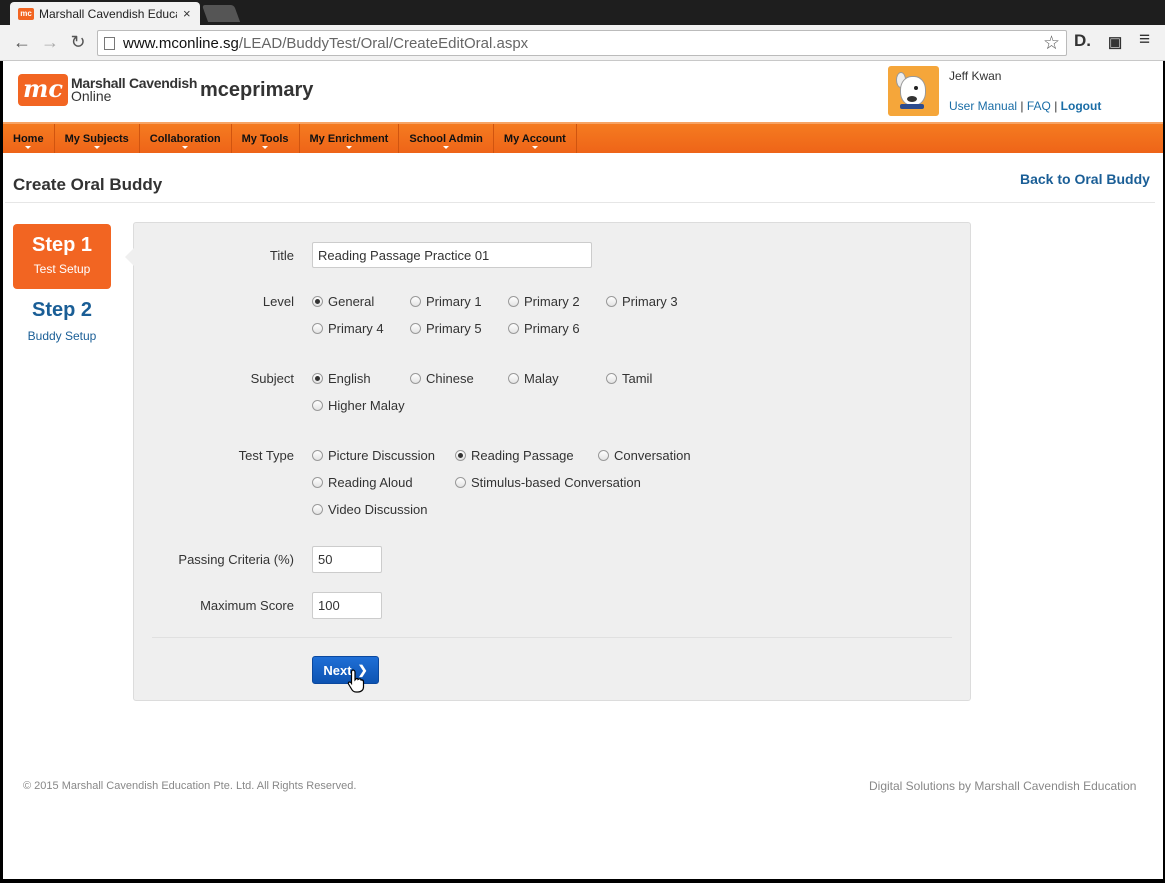 This screenshot has width=1165, height=883. What do you see at coordinates (97, 138) in the screenshot?
I see `nav-my-subjects: My Subjects` at bounding box center [97, 138].